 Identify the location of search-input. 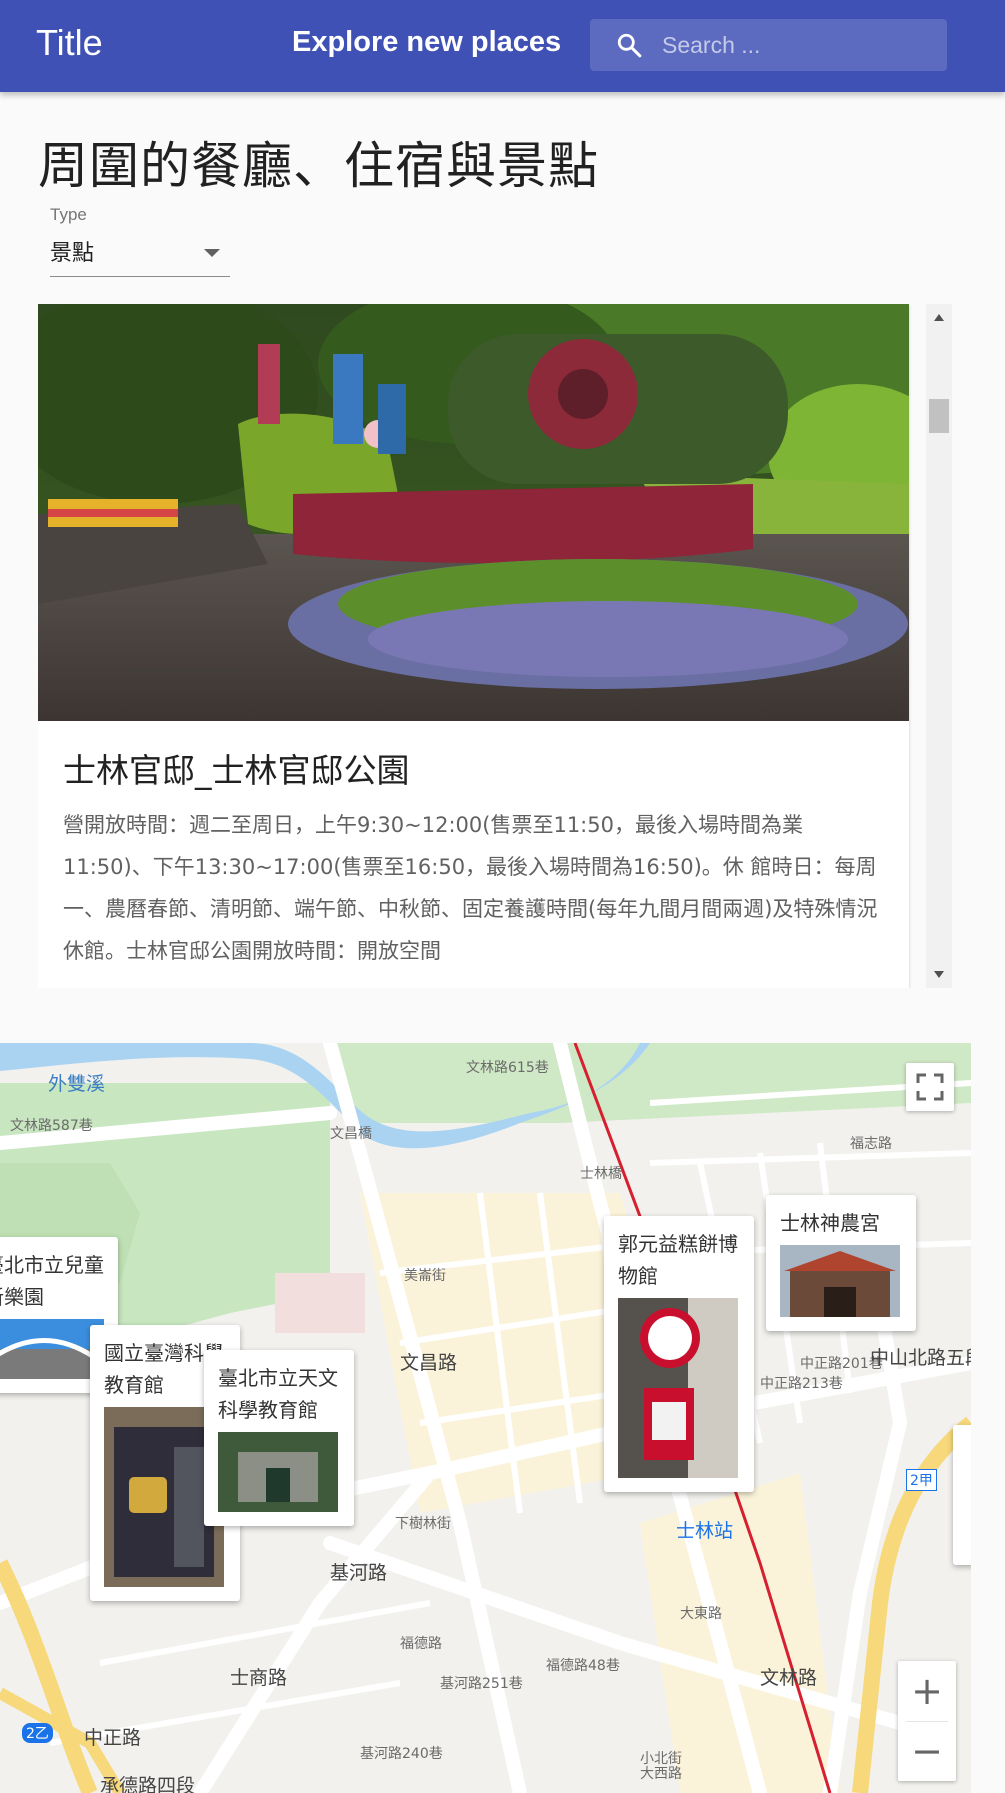
(797, 45).